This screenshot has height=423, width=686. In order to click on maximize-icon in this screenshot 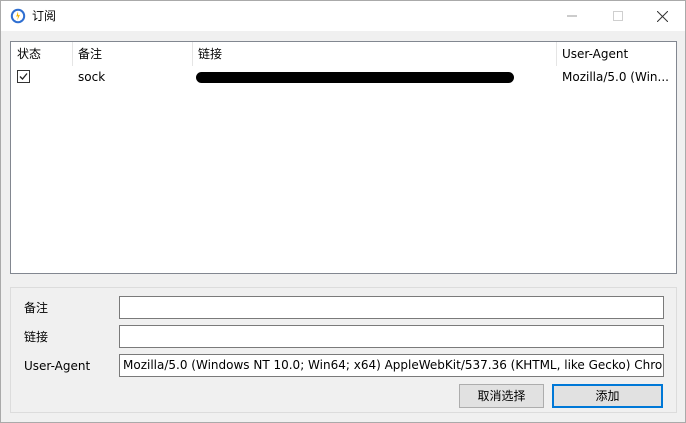, I will do `click(618, 16)`.